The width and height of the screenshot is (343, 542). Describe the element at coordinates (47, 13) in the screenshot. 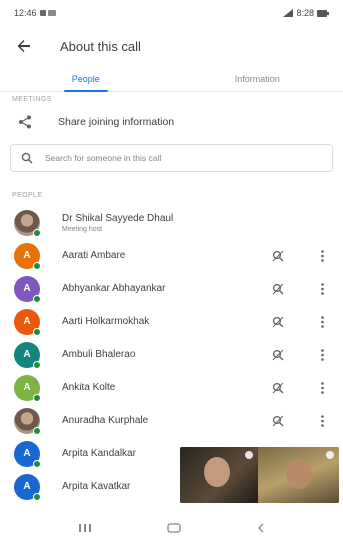

I see `notification-icon` at that location.